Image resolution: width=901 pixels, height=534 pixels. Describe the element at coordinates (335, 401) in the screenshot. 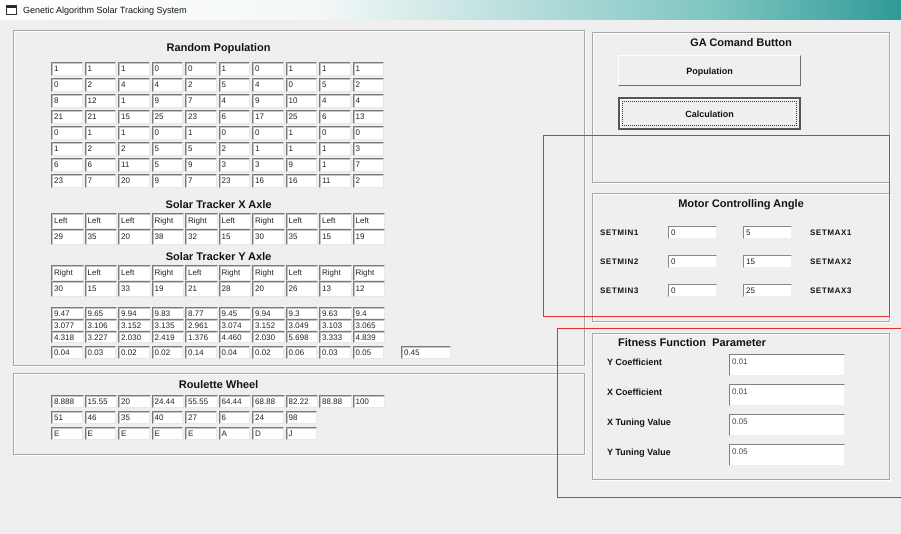

I see `text-field: 88.88` at that location.